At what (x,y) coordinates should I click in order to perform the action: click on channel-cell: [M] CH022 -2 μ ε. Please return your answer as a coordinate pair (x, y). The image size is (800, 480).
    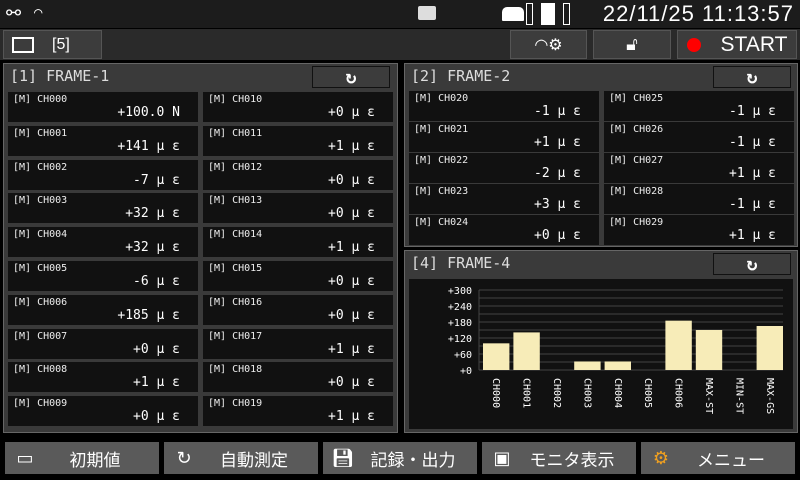
    Looking at the image, I should click on (504, 168).